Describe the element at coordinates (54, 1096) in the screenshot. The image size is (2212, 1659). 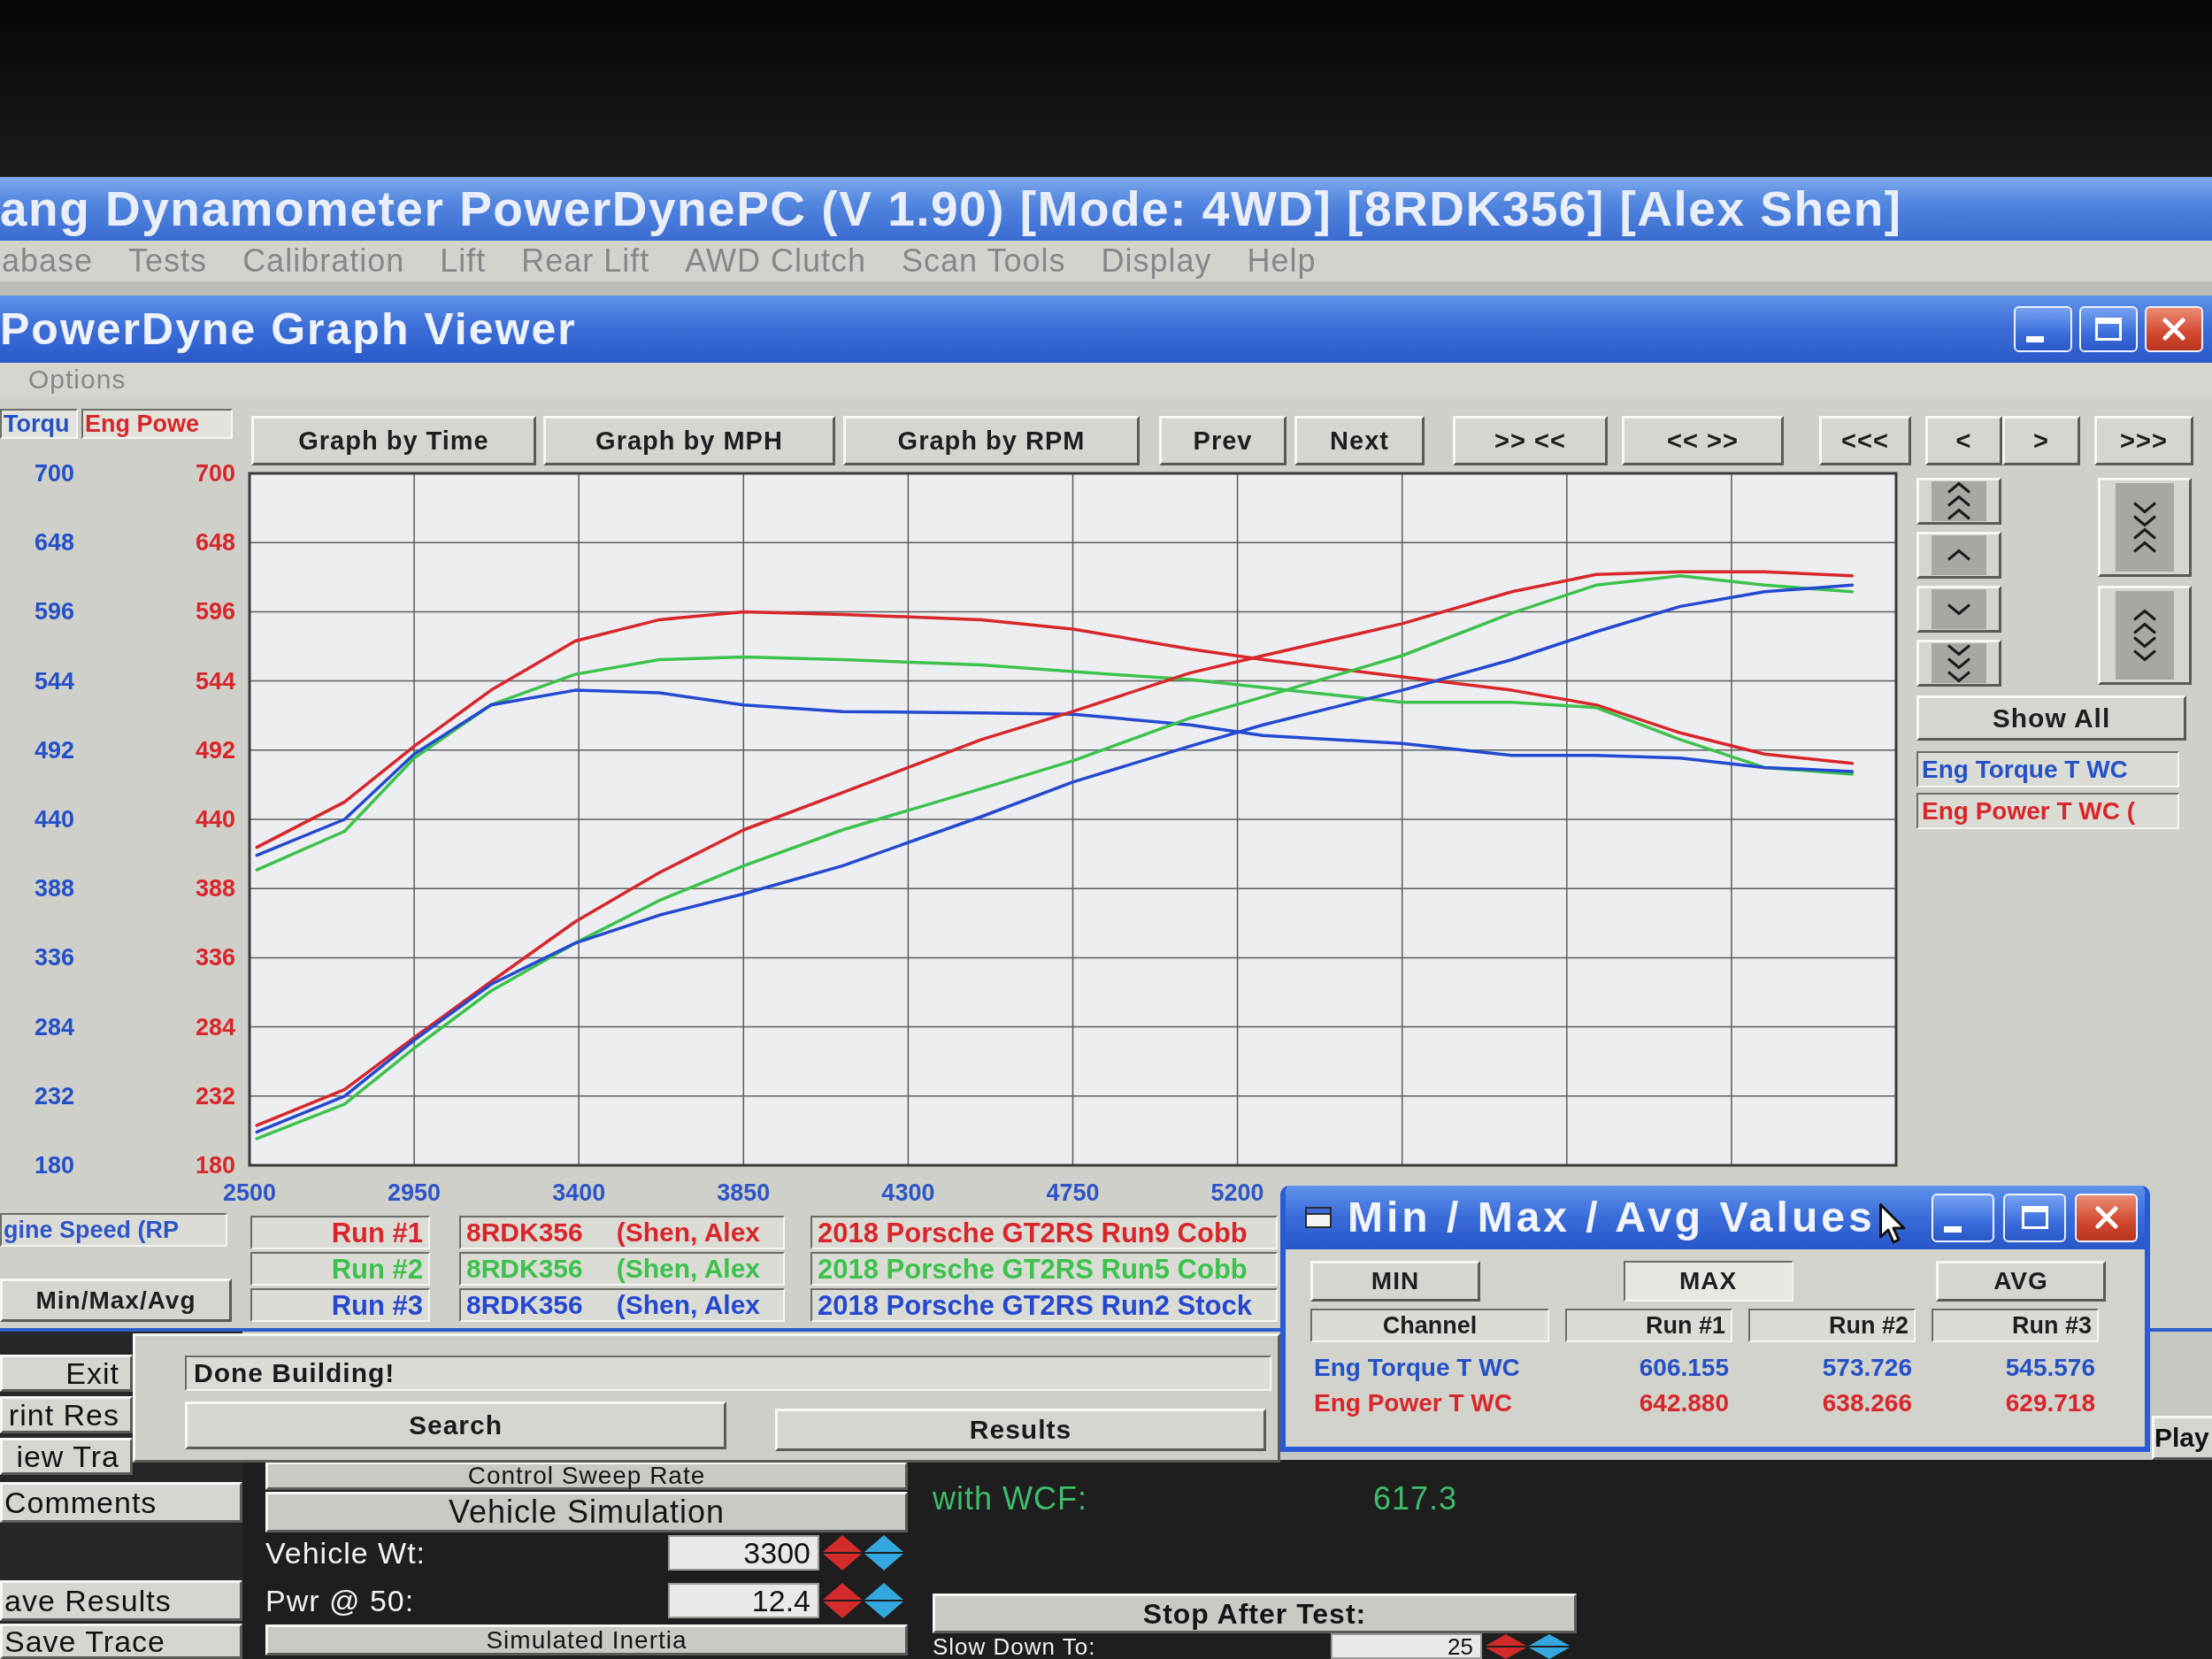
I see `axis-tick-label: 232` at that location.